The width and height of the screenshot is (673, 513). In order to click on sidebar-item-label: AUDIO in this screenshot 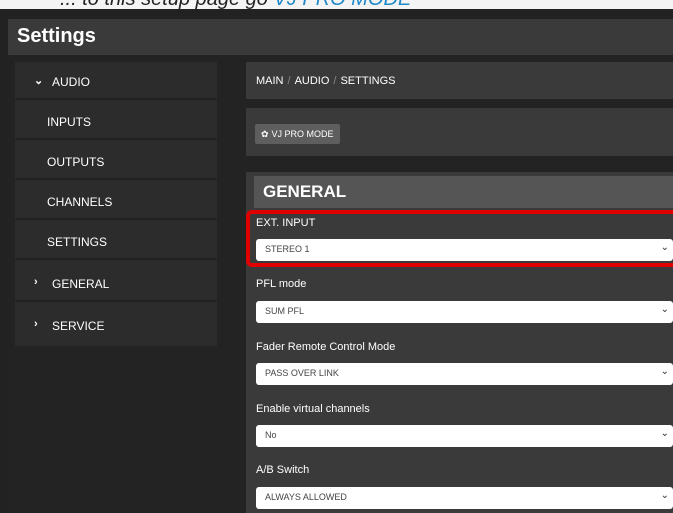, I will do `click(71, 82)`.